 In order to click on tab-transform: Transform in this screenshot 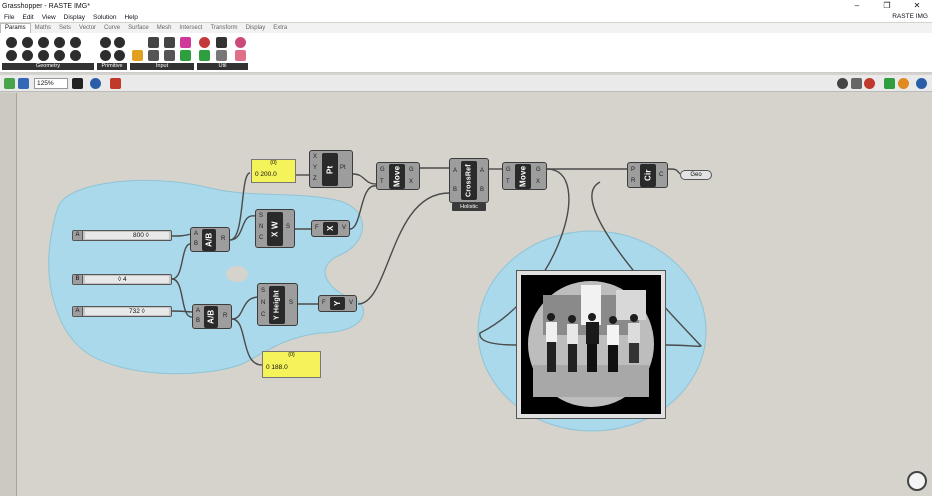, I will do `click(223, 28)`.